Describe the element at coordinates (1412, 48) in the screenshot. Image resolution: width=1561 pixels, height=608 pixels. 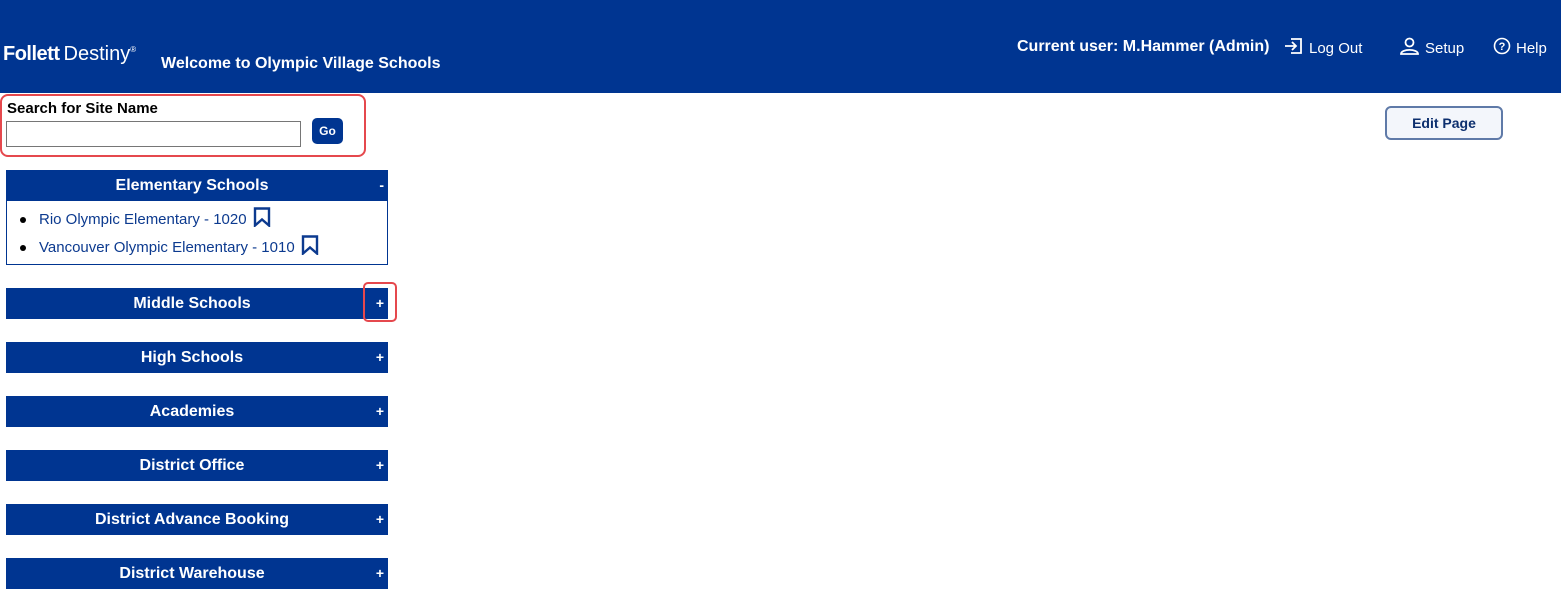
I see `user-icon` at that location.